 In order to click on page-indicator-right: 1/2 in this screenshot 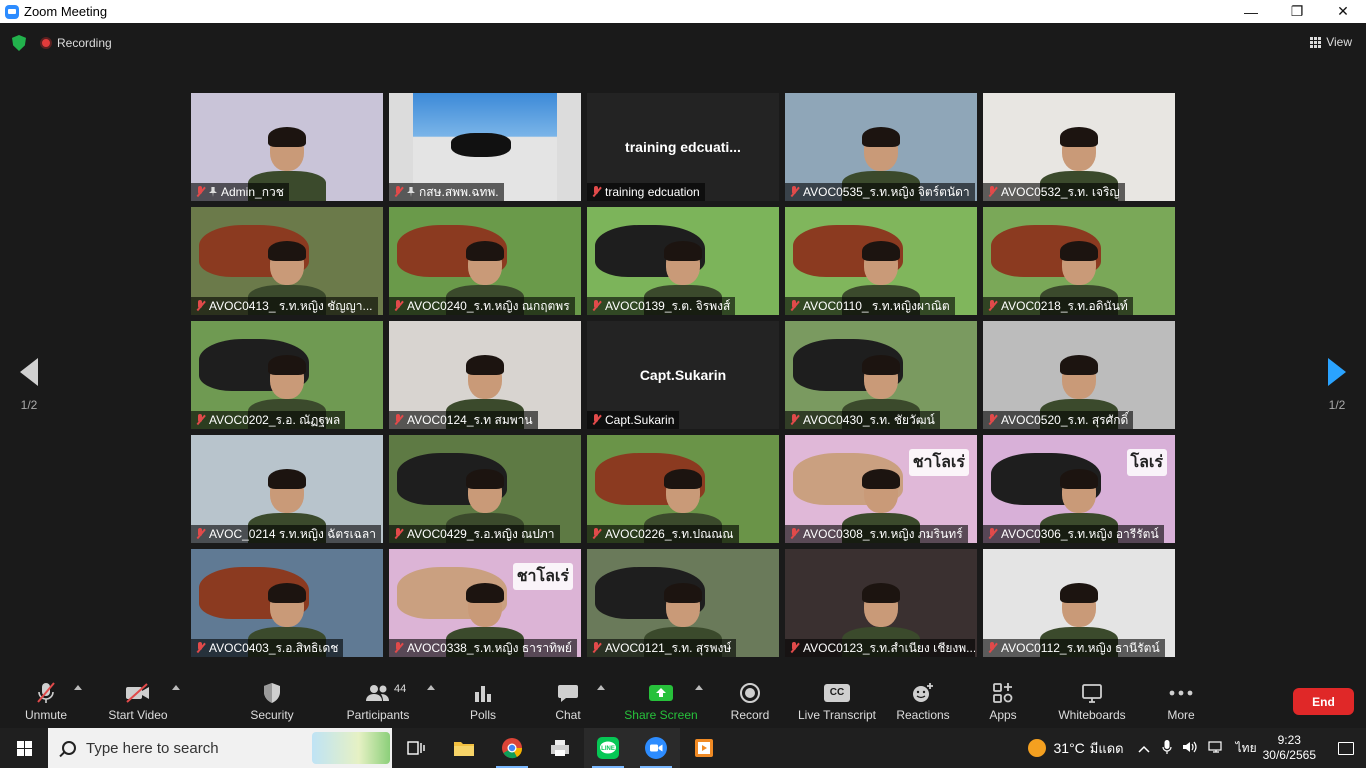, I will do `click(1337, 405)`.